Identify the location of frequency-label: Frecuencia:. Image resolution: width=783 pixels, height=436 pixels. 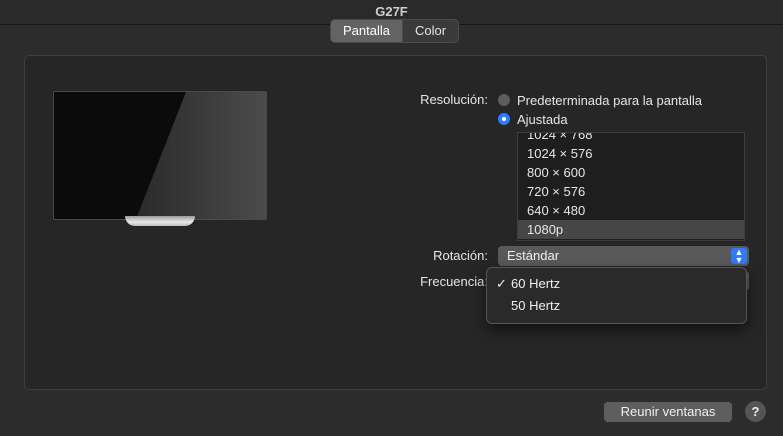
(454, 281).